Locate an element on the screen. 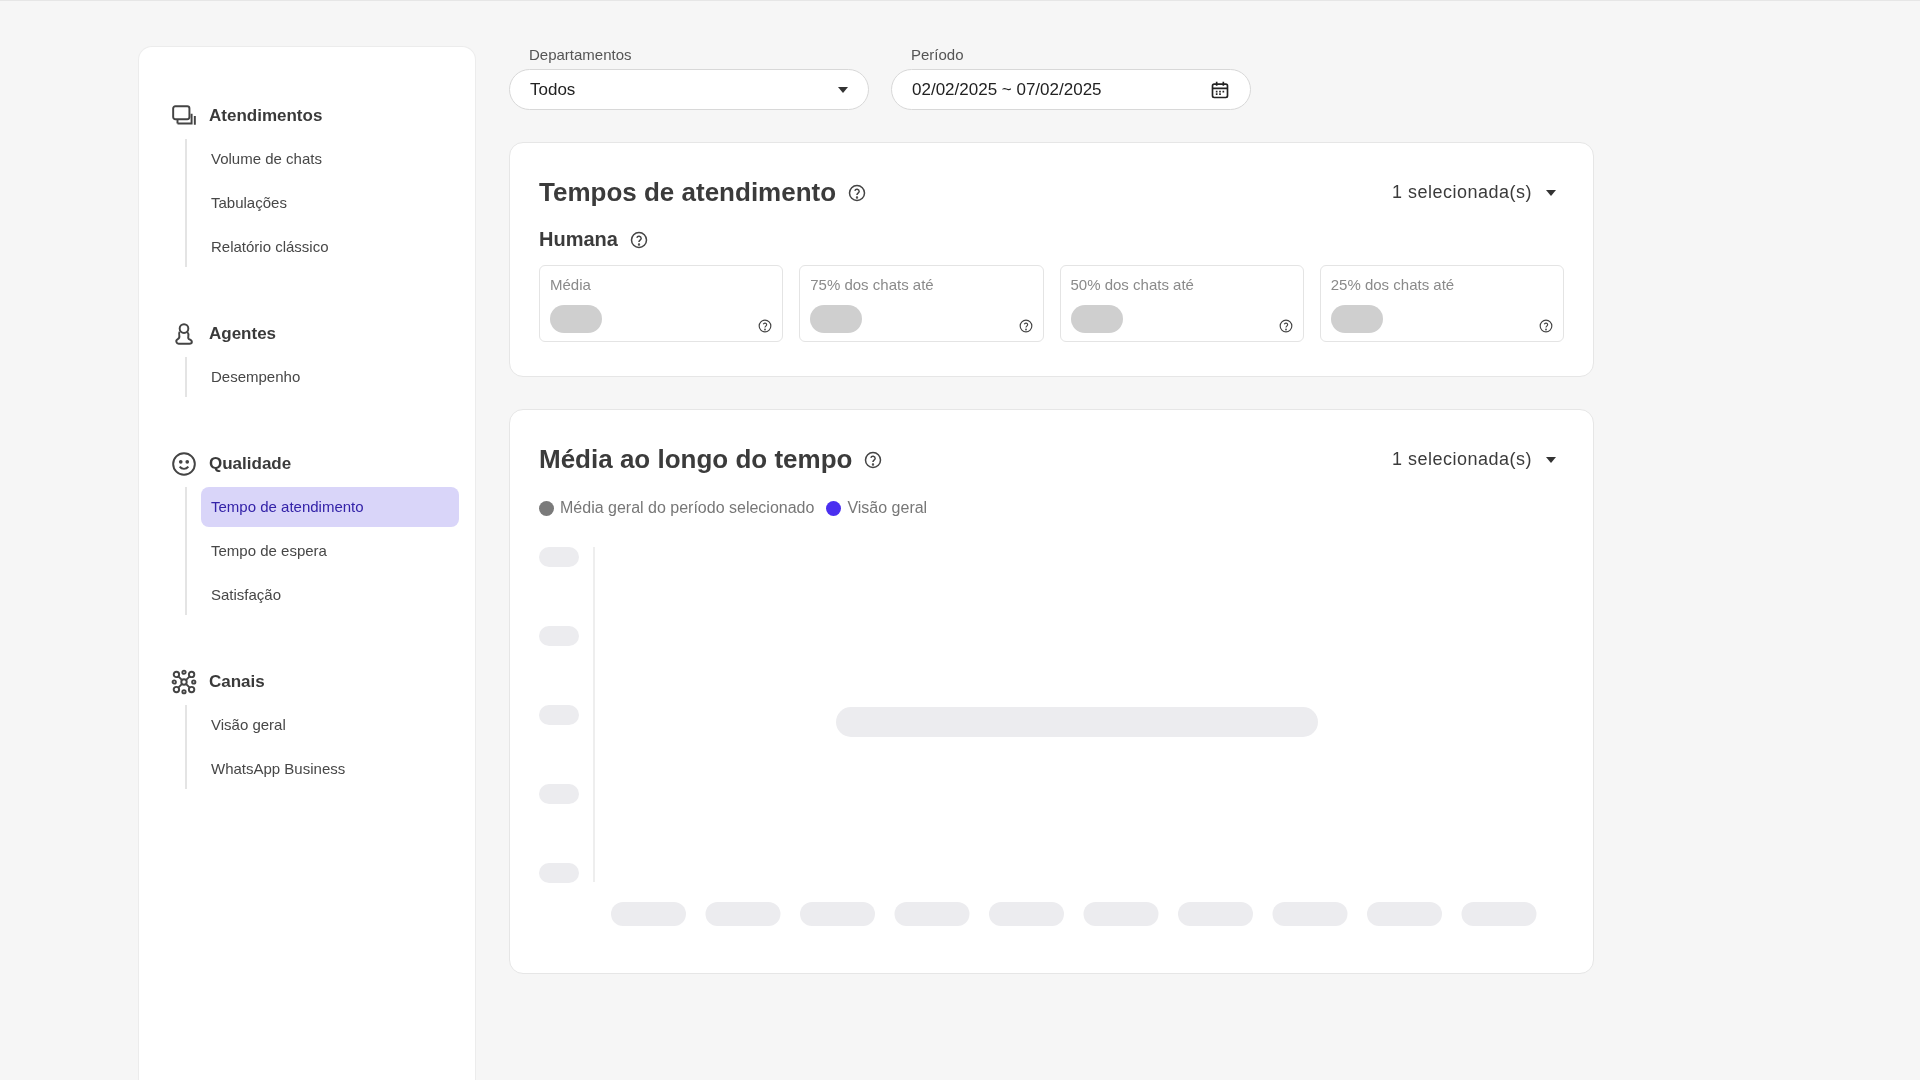  card-title: Média ao longo do tempo is located at coordinates (696, 459).